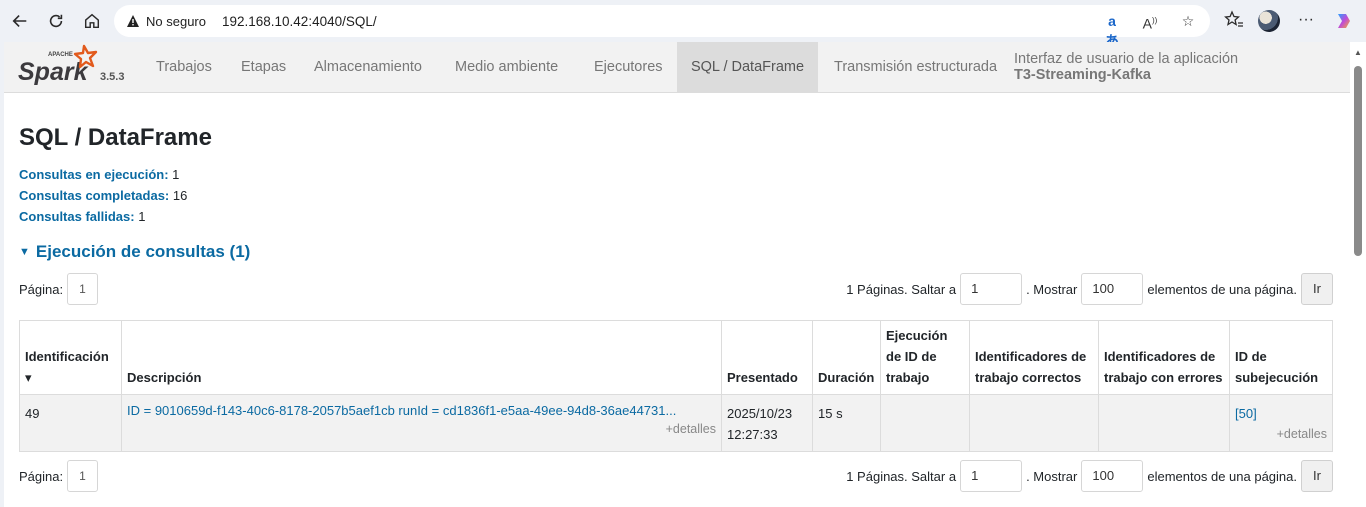 The width and height of the screenshot is (1366, 507). I want to click on header-subejecucion: ID de subejecución, so click(1281, 357).